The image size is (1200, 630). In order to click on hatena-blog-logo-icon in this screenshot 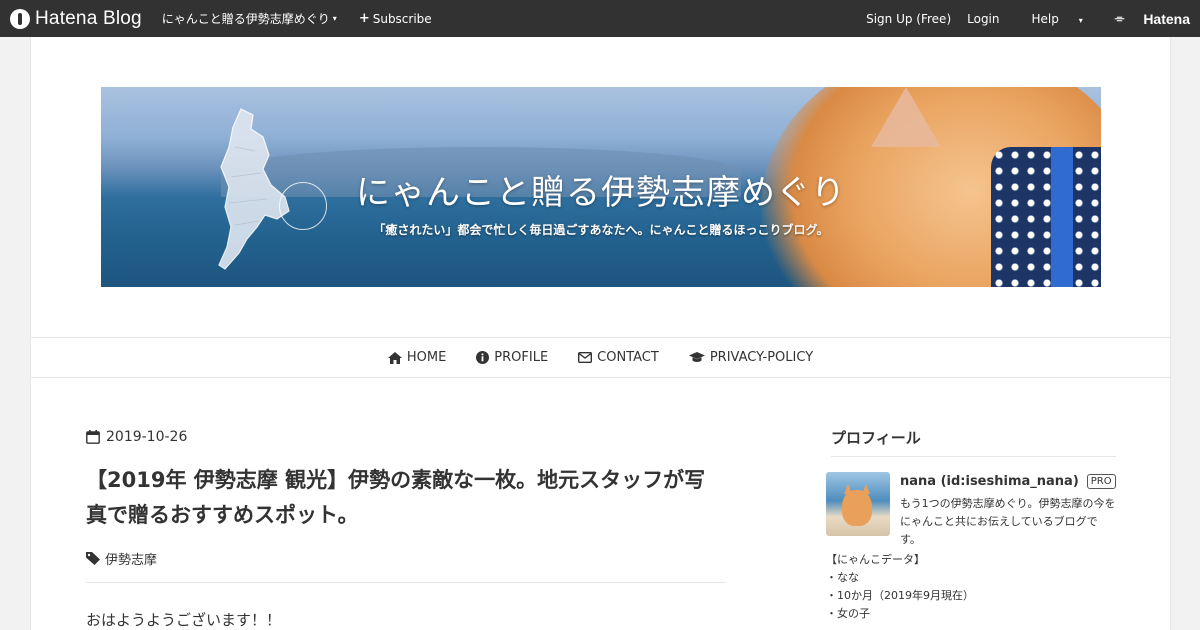, I will do `click(20, 18)`.